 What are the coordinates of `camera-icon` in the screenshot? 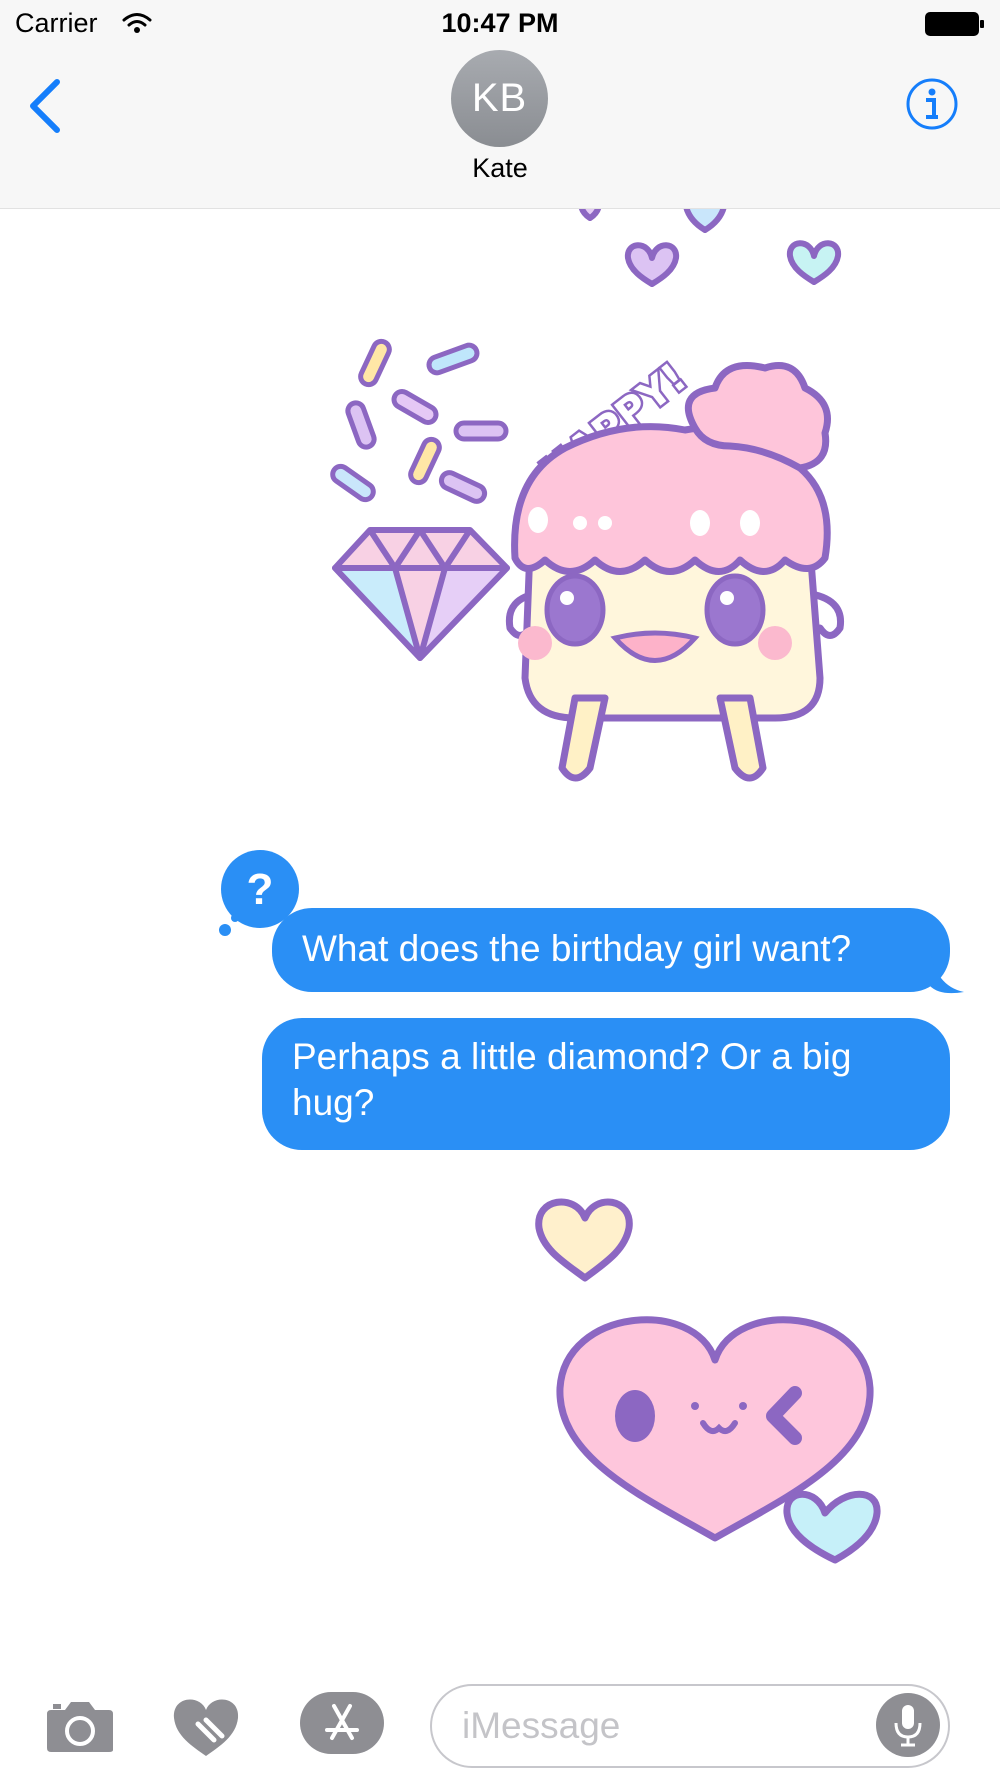 It's located at (80, 1726).